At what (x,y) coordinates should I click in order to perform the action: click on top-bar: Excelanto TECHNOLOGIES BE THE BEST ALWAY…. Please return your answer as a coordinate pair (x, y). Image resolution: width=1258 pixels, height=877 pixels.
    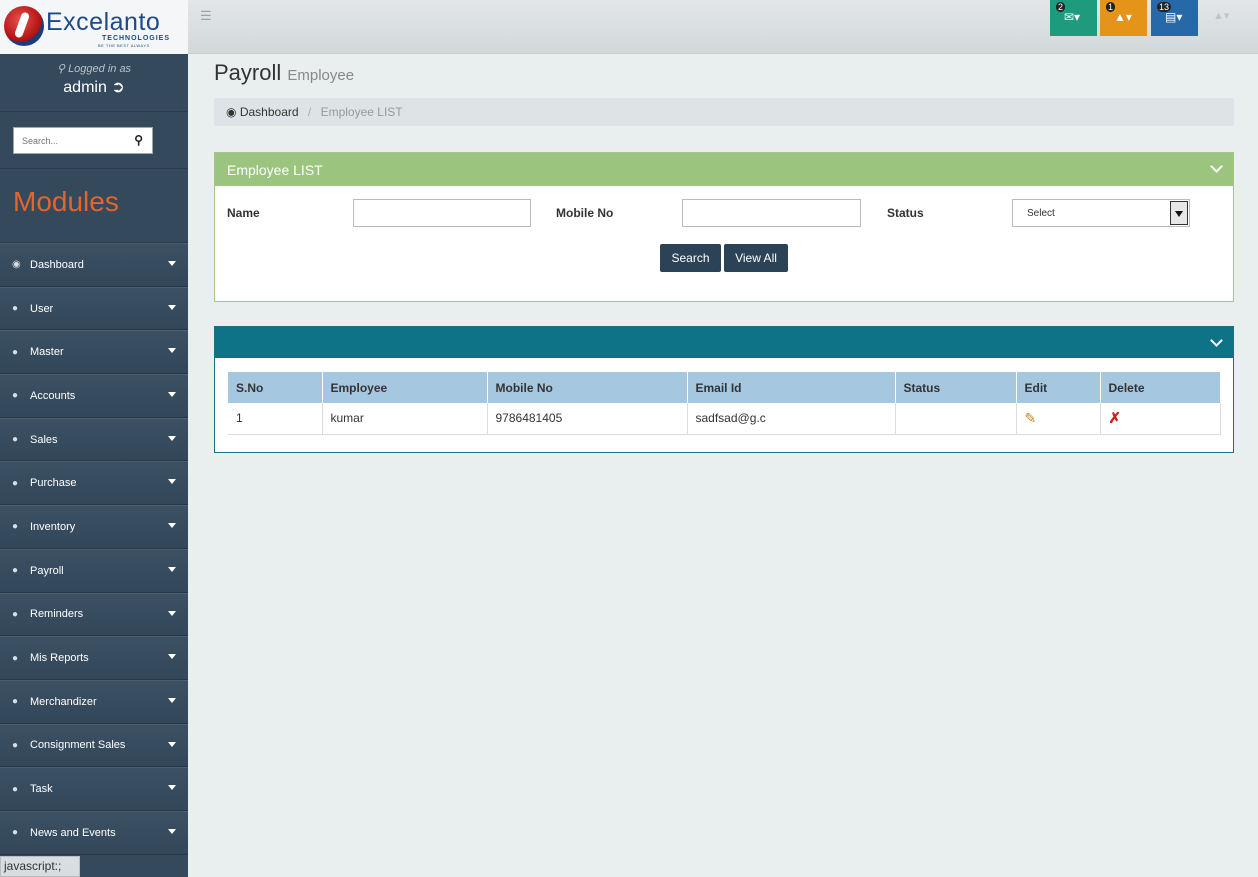
    Looking at the image, I should click on (629, 27).